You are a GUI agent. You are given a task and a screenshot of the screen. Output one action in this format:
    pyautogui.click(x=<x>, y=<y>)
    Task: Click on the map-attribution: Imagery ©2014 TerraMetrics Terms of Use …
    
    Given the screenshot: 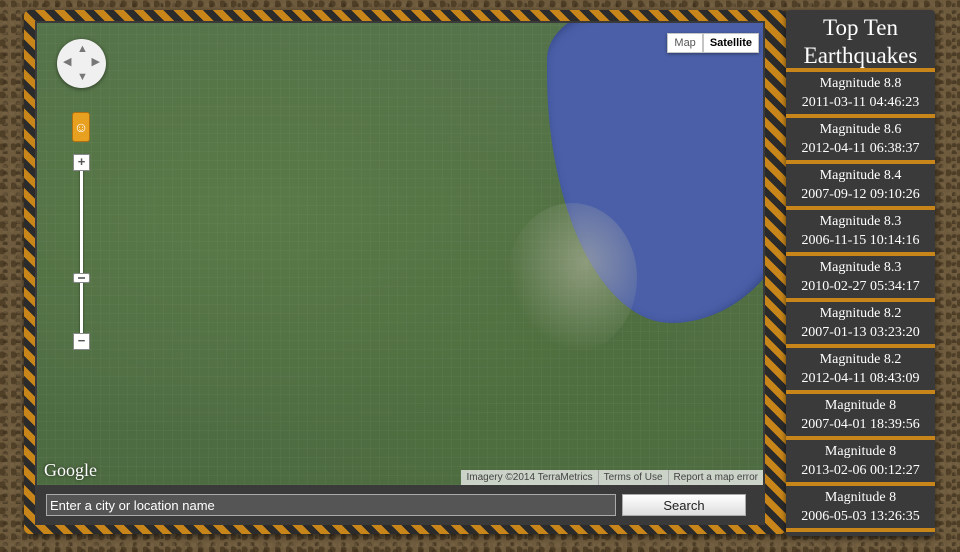 What is the action you would take?
    pyautogui.click(x=612, y=477)
    